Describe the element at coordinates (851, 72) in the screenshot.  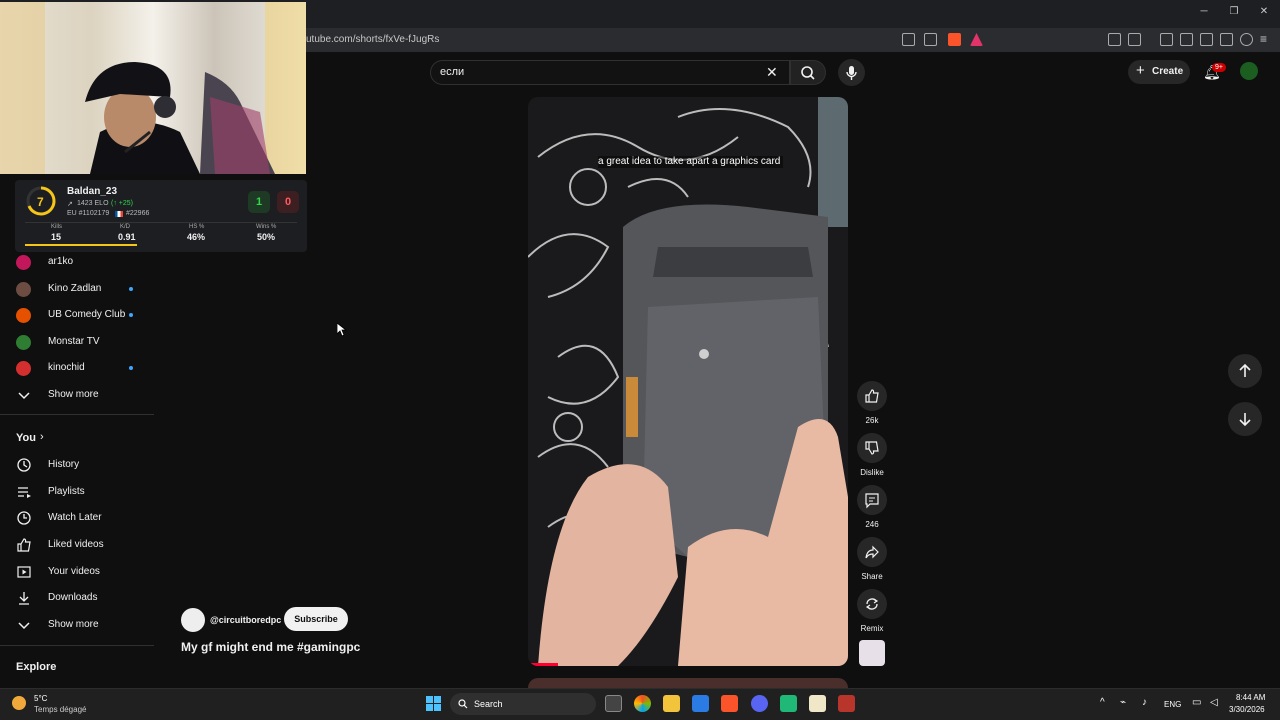
I see `voice-search-button` at that location.